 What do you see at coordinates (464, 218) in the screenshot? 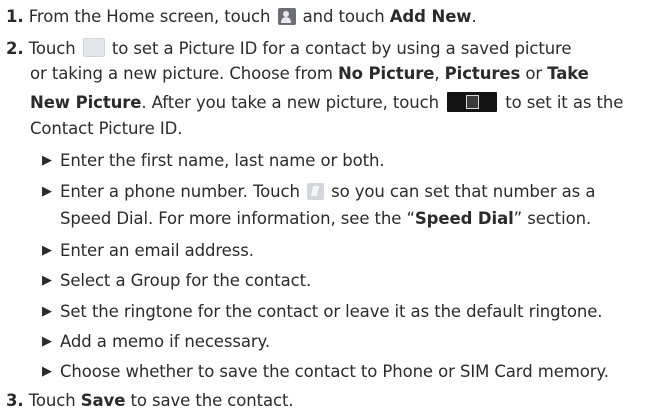
I see `speed-dial-label: Speed Dial` at bounding box center [464, 218].